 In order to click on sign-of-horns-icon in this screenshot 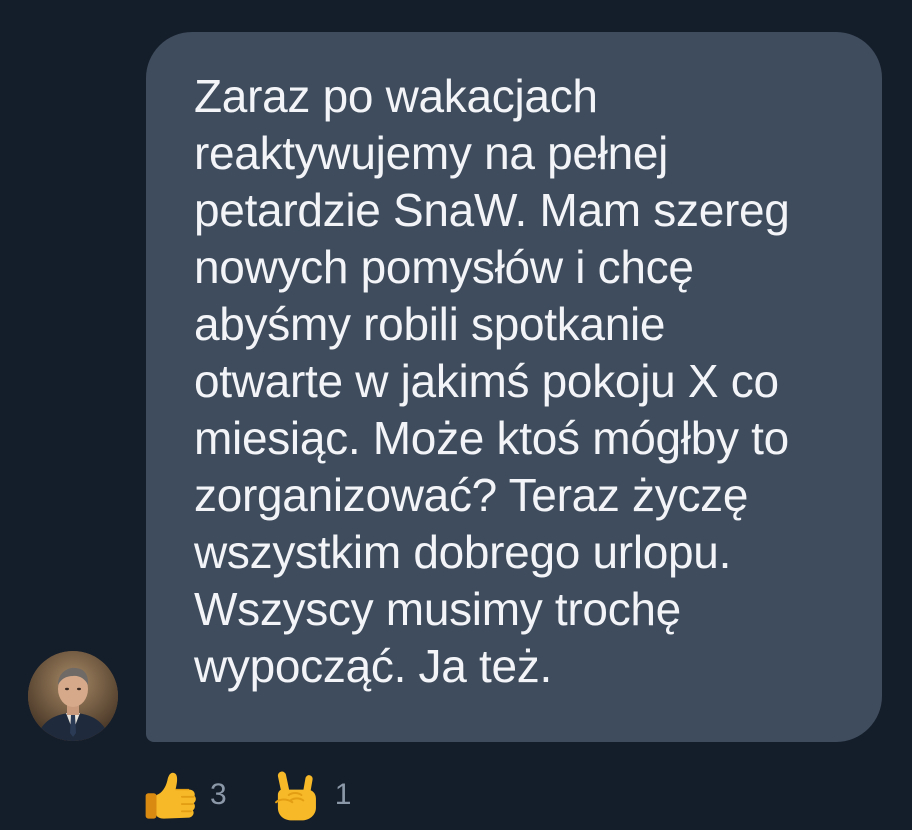, I will do `click(295, 796)`.